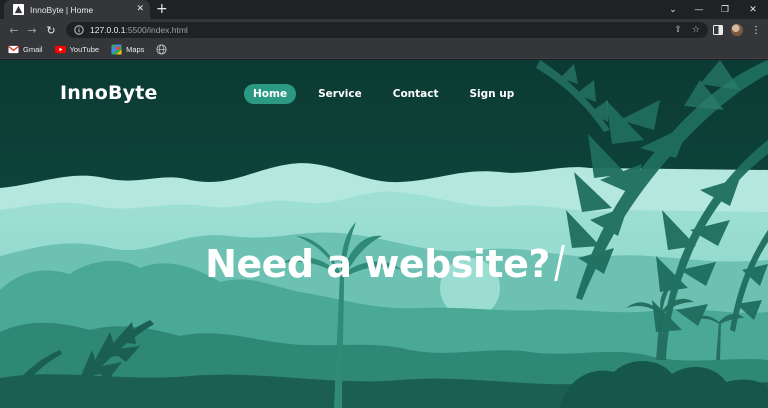  I want to click on profile-avatar, so click(737, 30).